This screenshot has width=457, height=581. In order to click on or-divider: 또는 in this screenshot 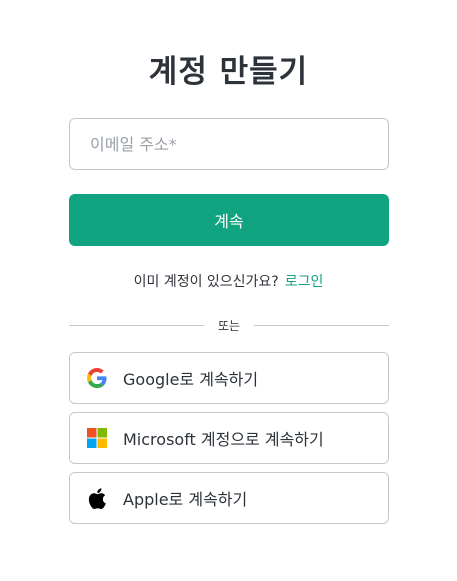, I will do `click(229, 325)`.